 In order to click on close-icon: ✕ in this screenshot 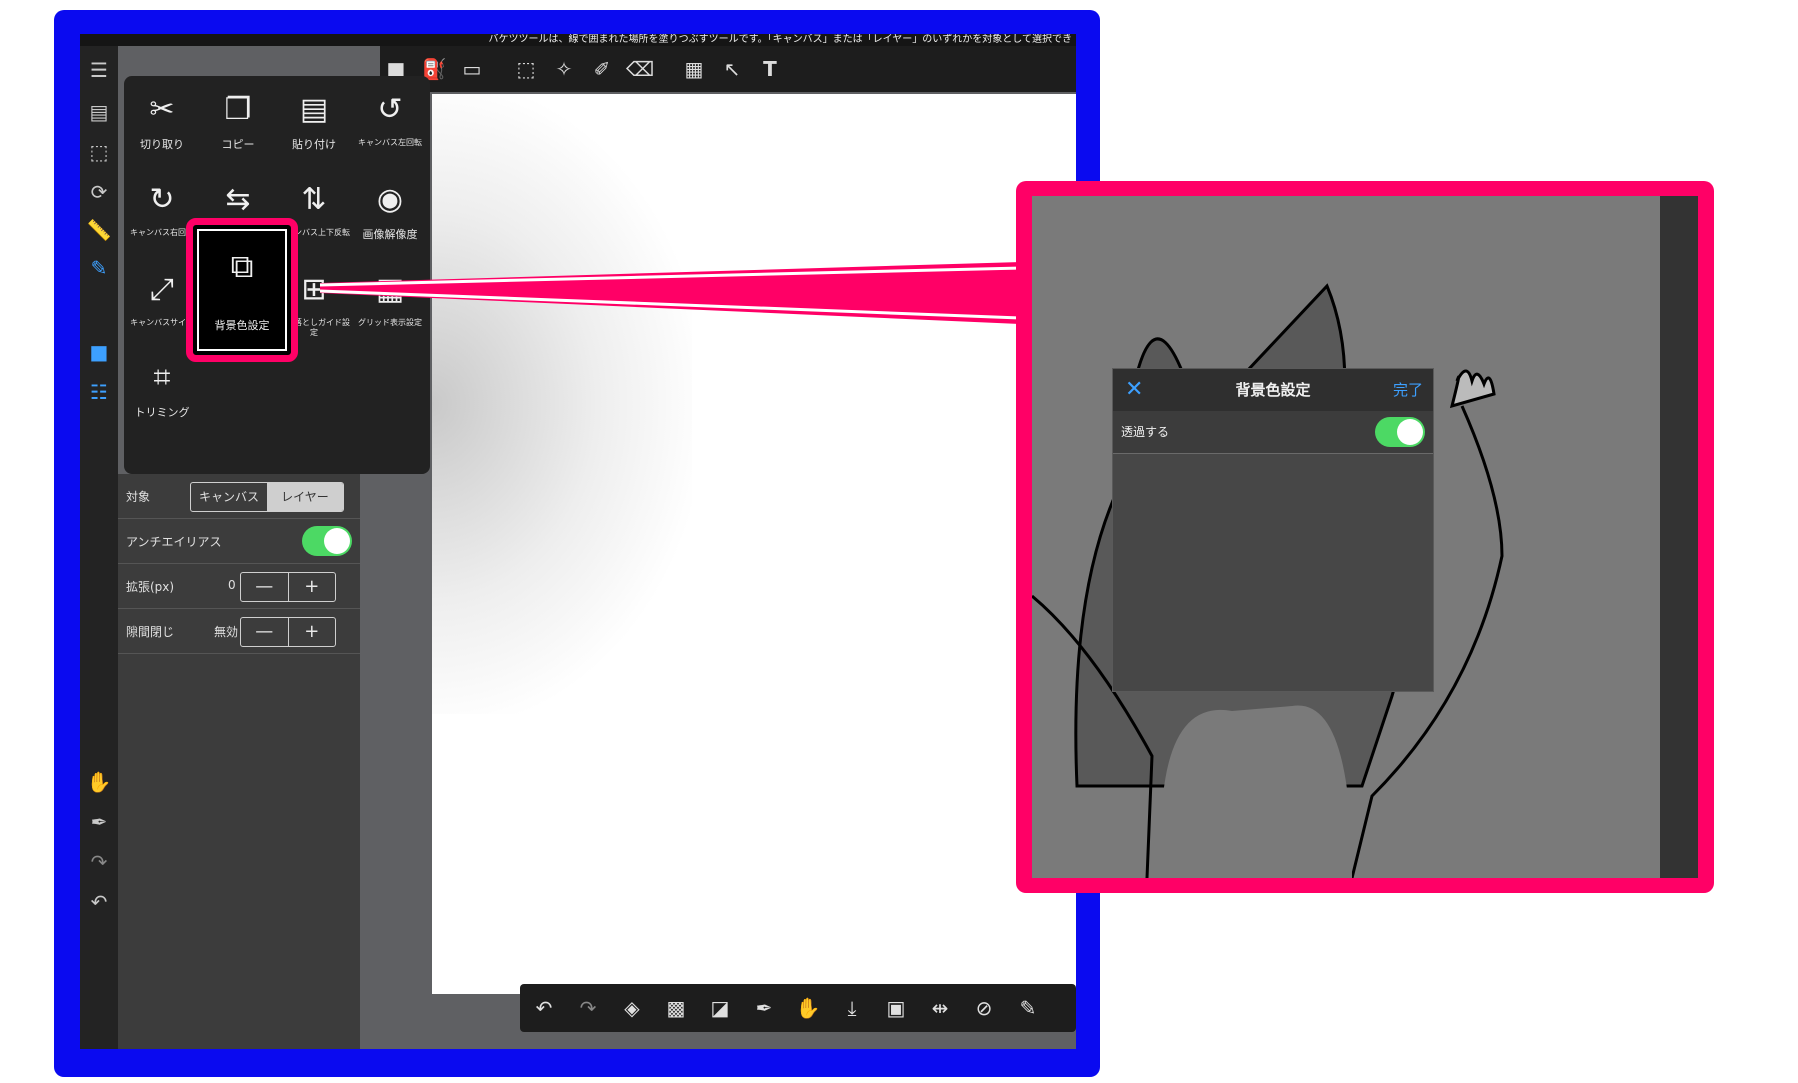, I will do `click(1134, 390)`.